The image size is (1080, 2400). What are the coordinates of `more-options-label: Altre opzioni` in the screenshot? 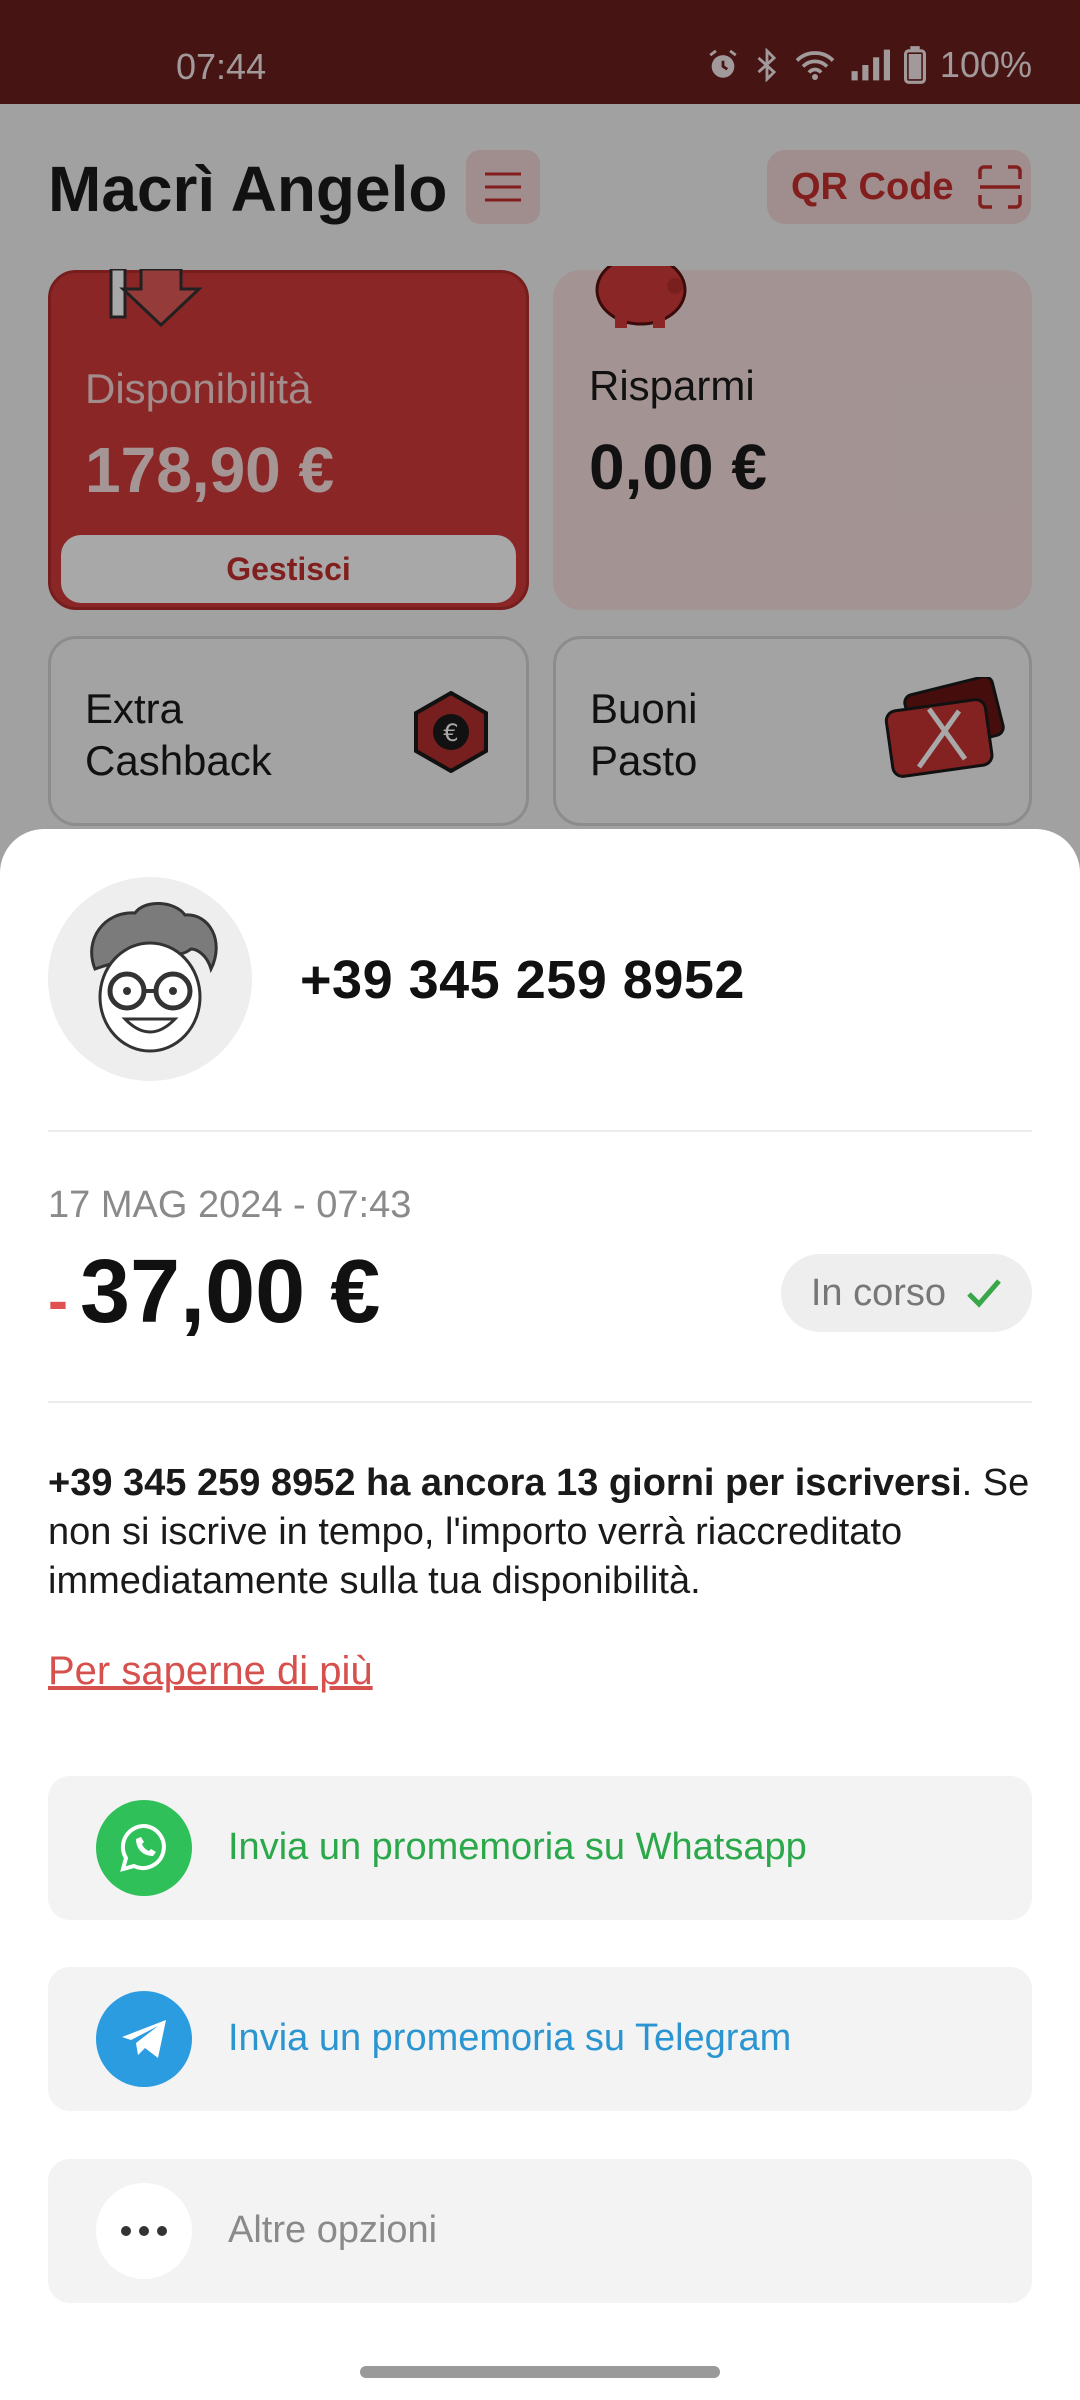 It's located at (333, 2230).